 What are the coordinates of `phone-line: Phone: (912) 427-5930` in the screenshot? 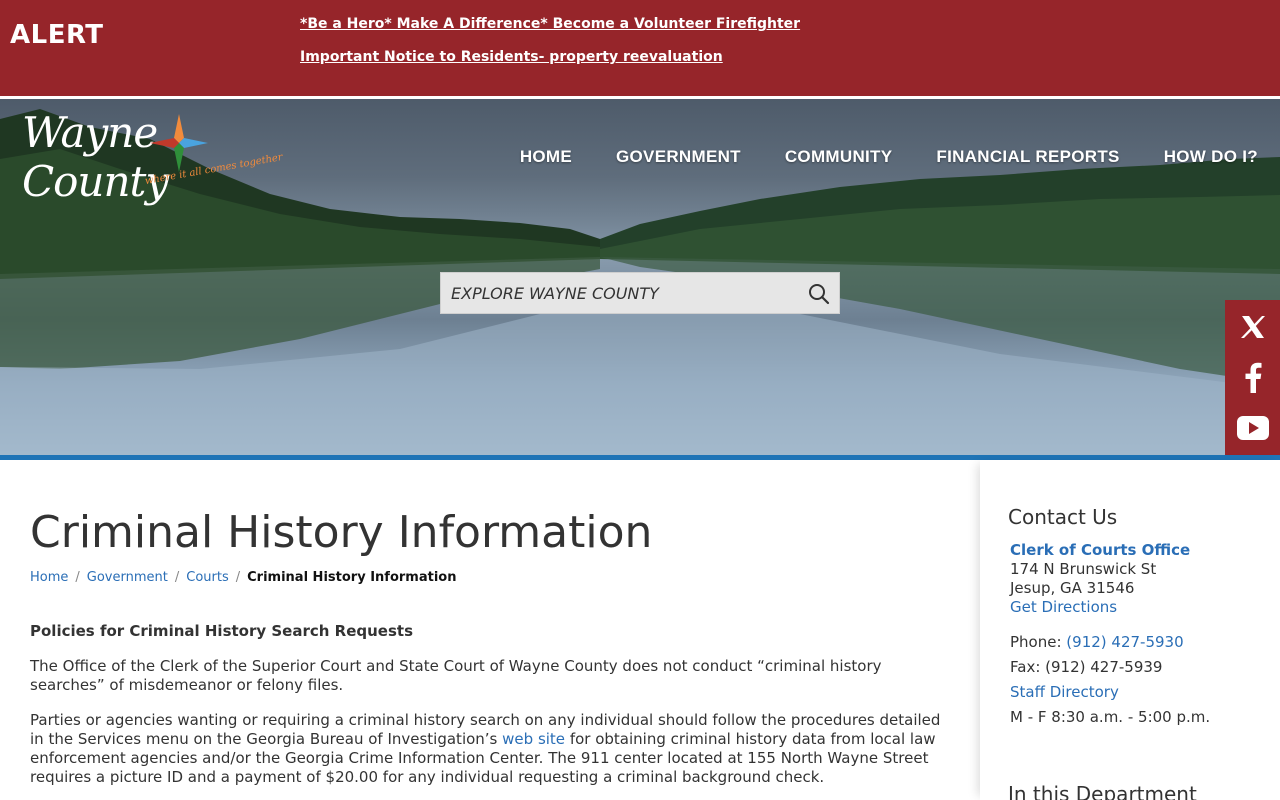 It's located at (1097, 642).